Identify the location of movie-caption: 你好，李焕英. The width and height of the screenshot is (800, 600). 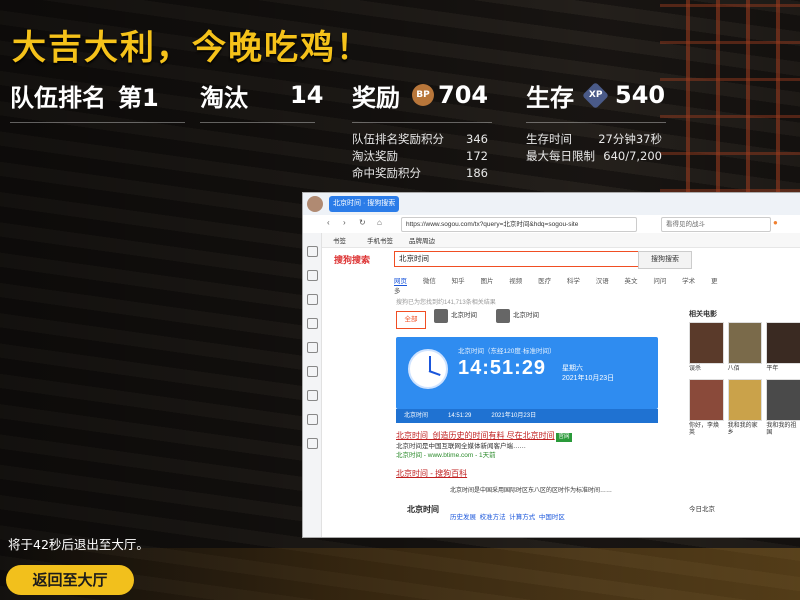
(706, 430).